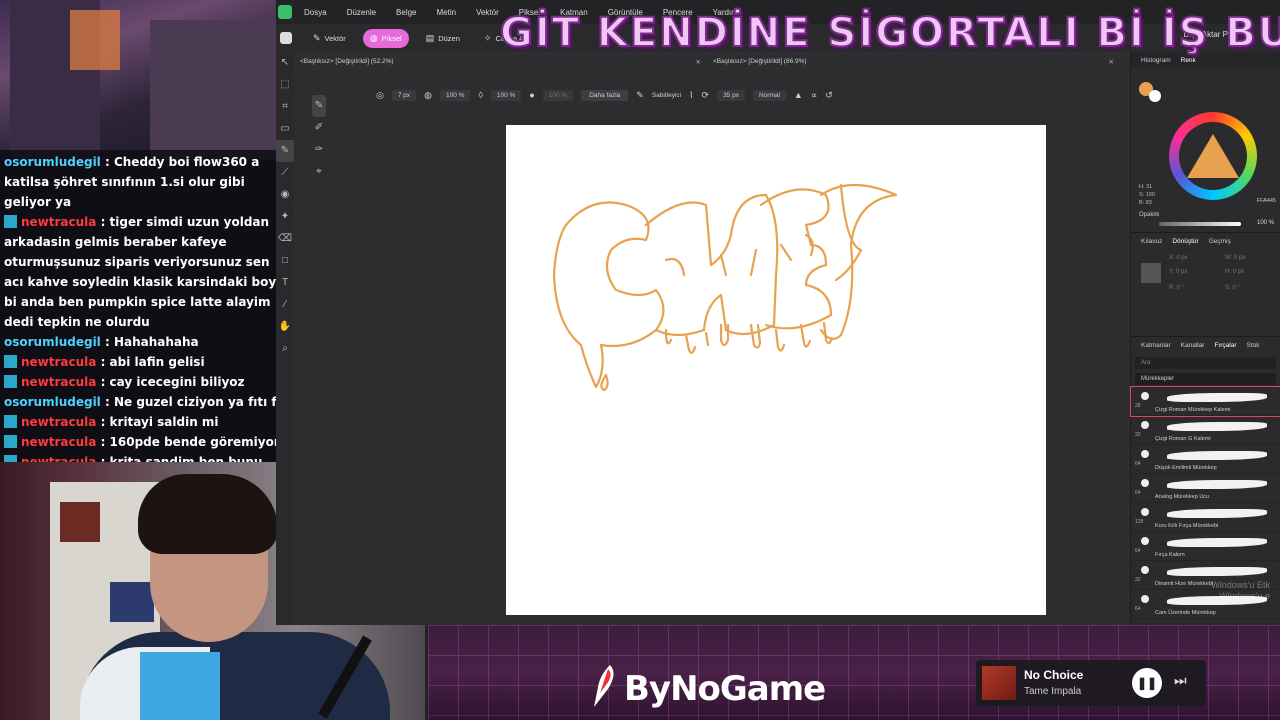 The height and width of the screenshot is (720, 1280). What do you see at coordinates (798, 95) in the screenshot?
I see `protect-alpha-icon: ▲` at bounding box center [798, 95].